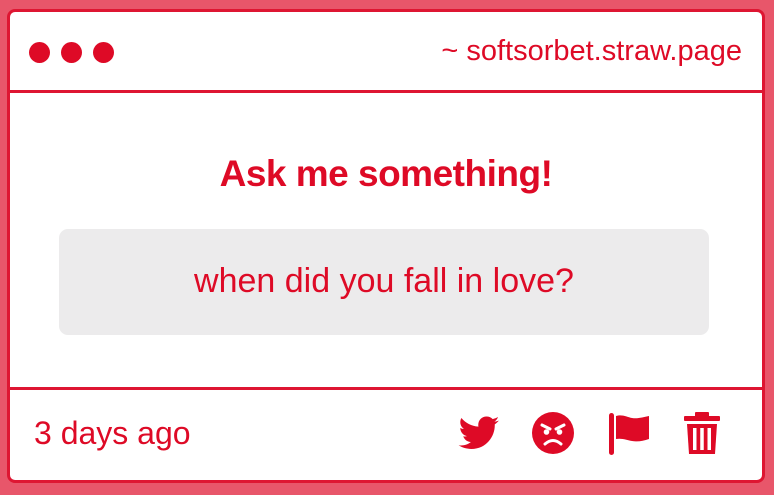 The width and height of the screenshot is (774, 495). Describe the element at coordinates (629, 433) in the screenshot. I see `flag-icon` at that location.